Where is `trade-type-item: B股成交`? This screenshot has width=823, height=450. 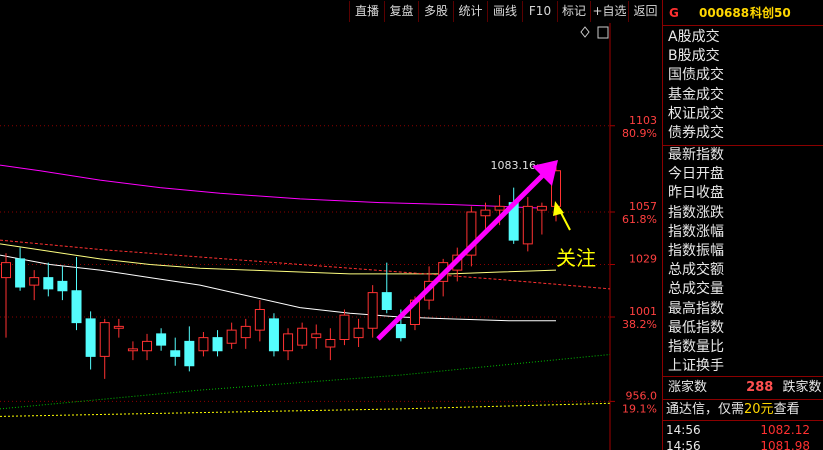 trade-type-item: B股成交 is located at coordinates (743, 56).